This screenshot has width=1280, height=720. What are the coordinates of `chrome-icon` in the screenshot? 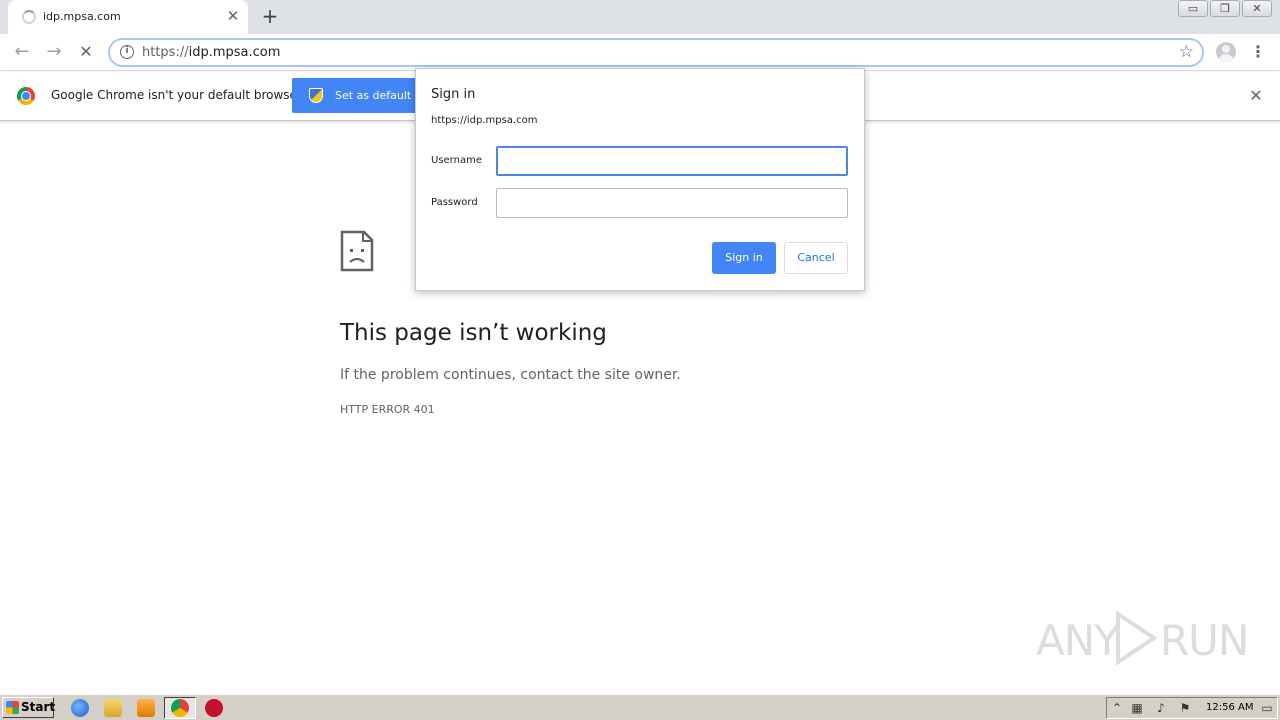 It's located at (180, 708).